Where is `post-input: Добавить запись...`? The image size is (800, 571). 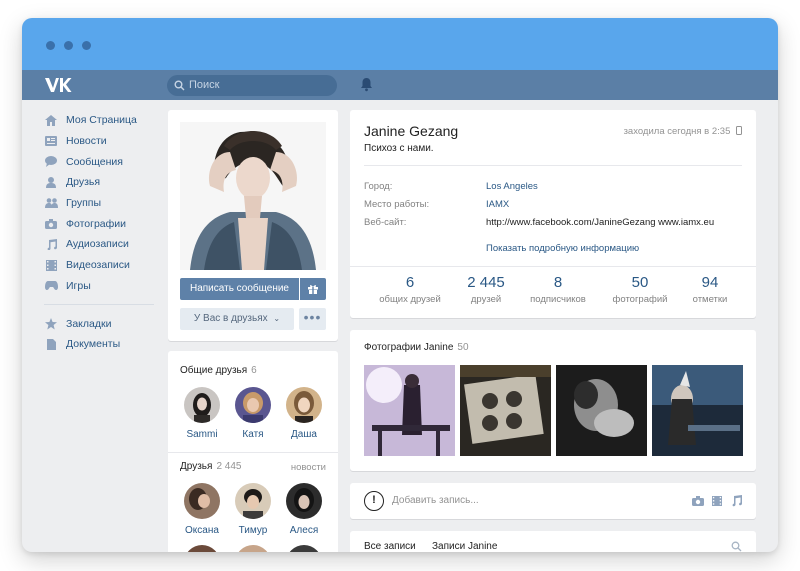 post-input: Добавить запись... is located at coordinates (435, 500).